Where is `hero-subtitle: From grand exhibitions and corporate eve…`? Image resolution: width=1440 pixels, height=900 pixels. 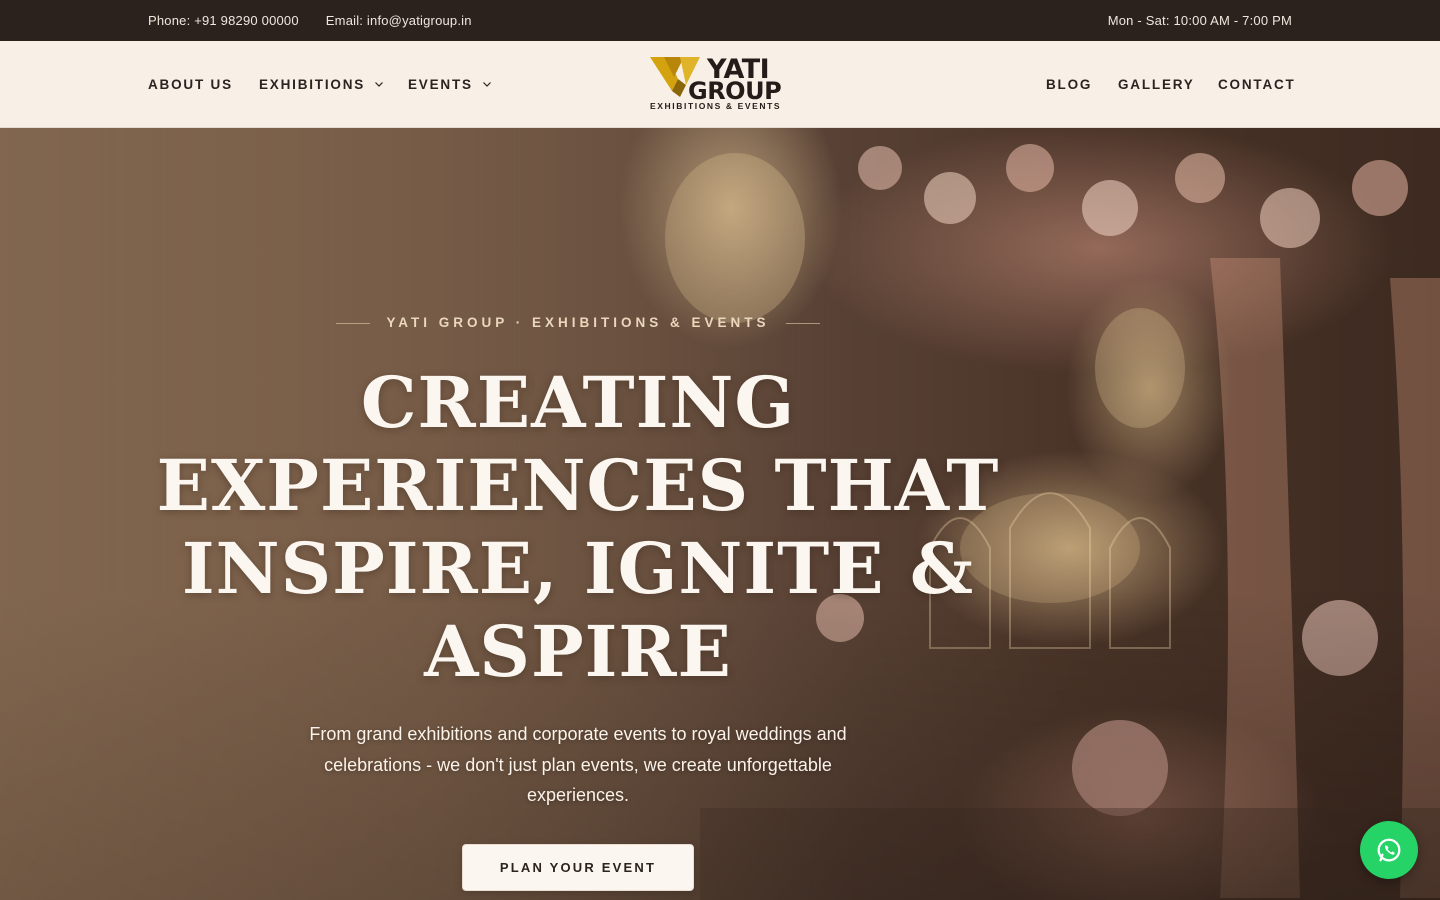 hero-subtitle: From grand exhibitions and corporate eve… is located at coordinates (578, 764).